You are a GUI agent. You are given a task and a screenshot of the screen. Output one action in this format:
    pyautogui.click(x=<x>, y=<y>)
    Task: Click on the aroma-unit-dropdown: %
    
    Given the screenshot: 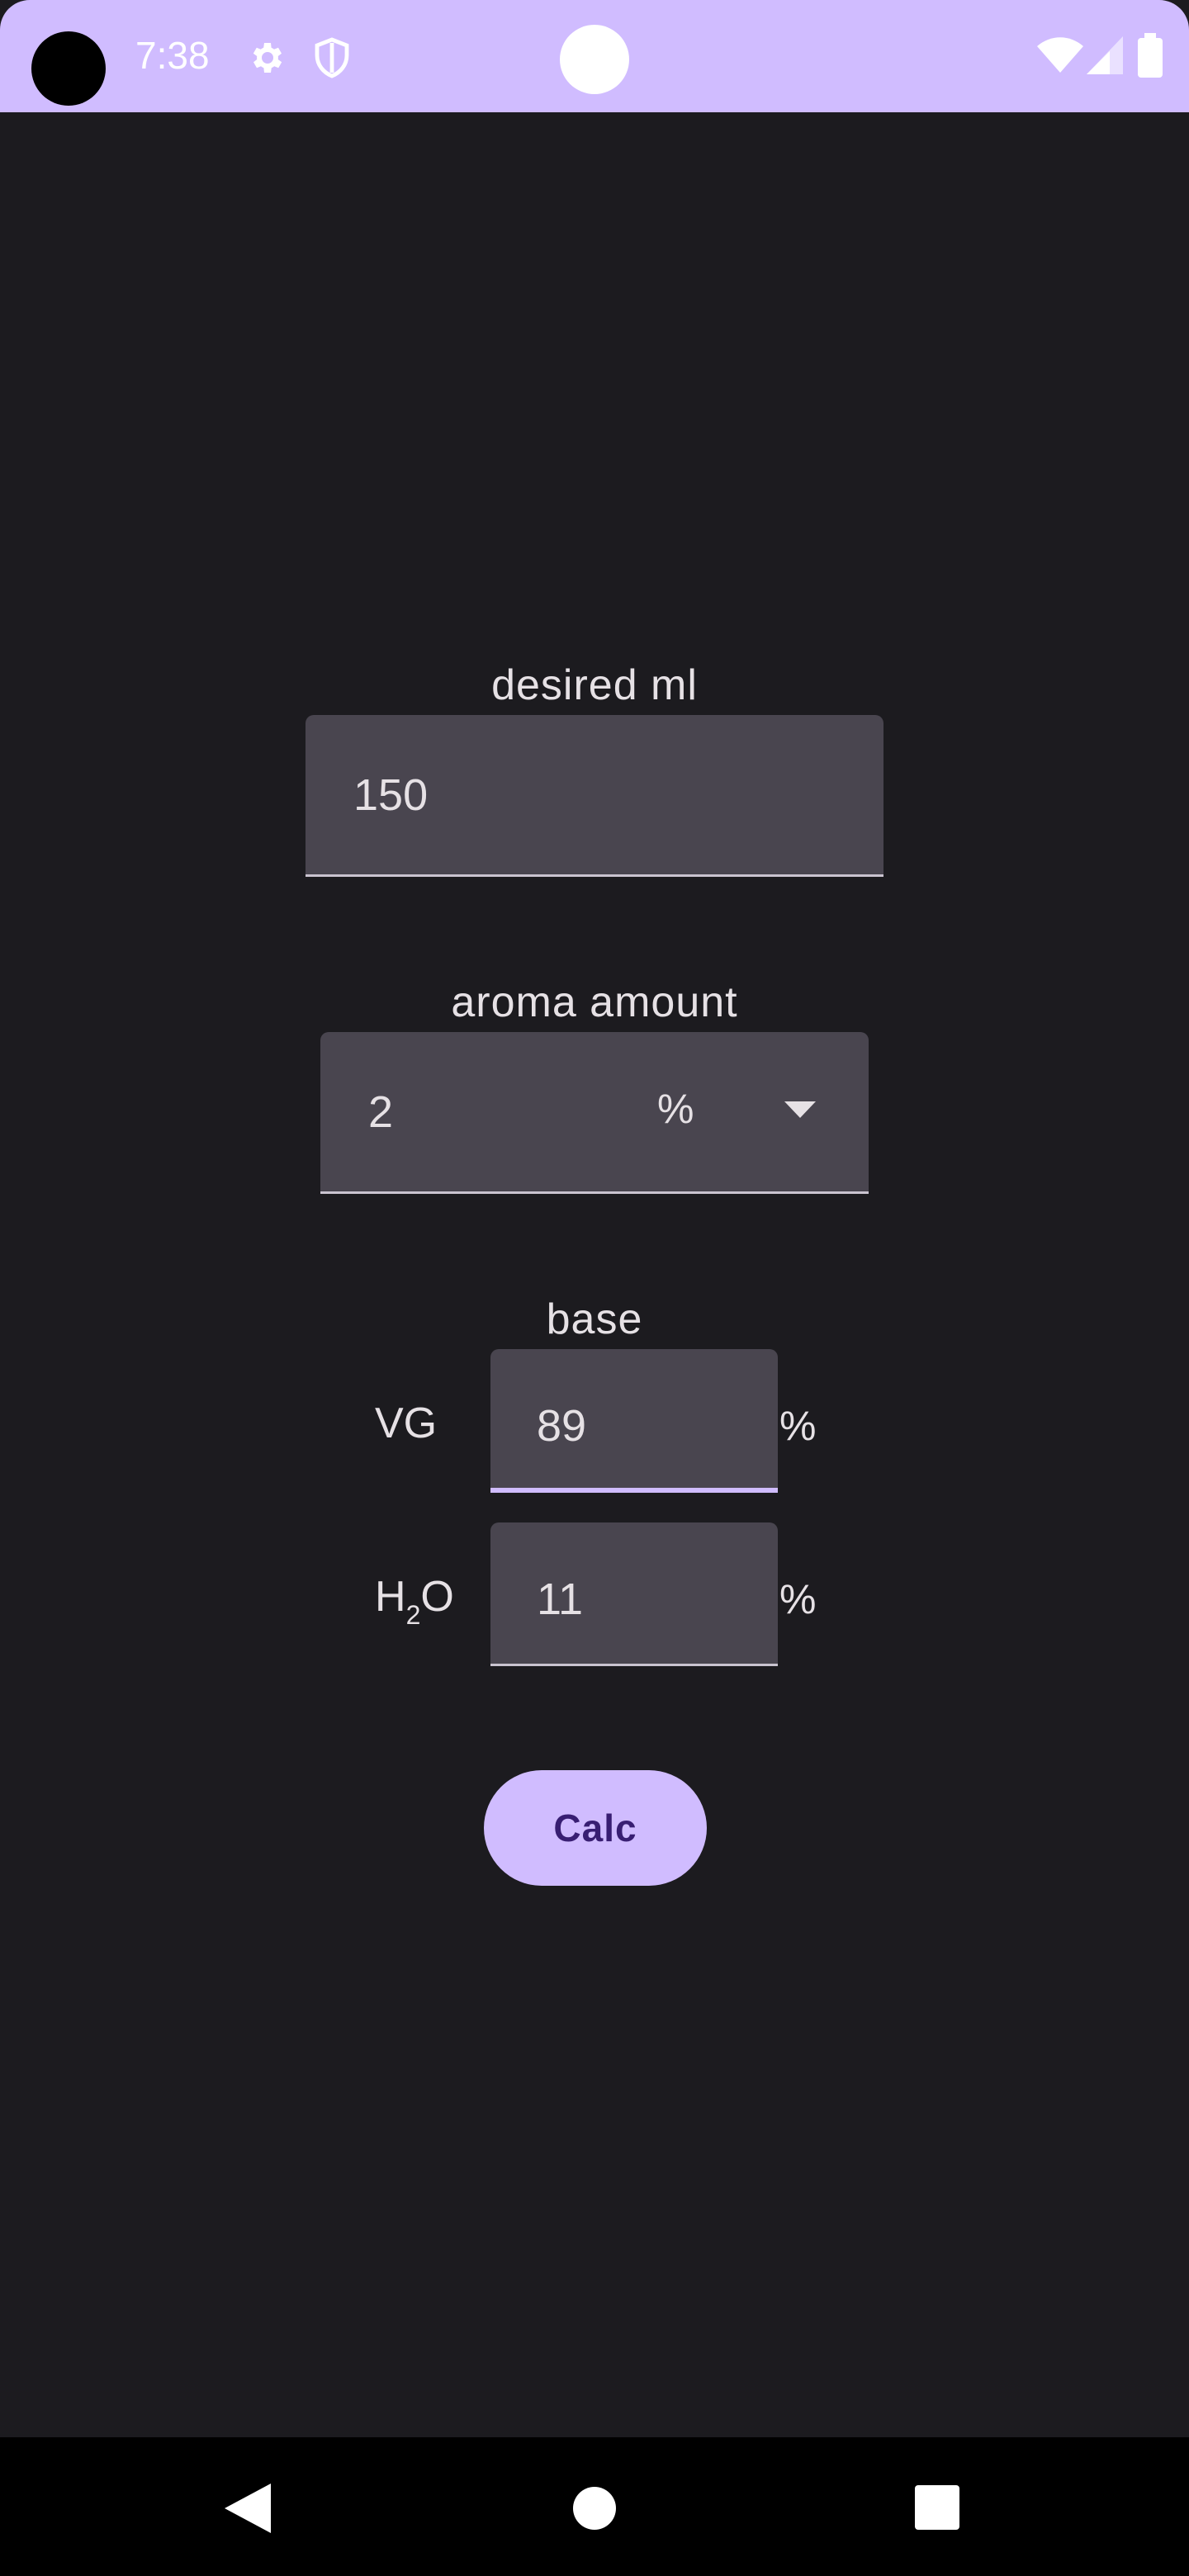 What is the action you would take?
    pyautogui.click(x=738, y=1113)
    